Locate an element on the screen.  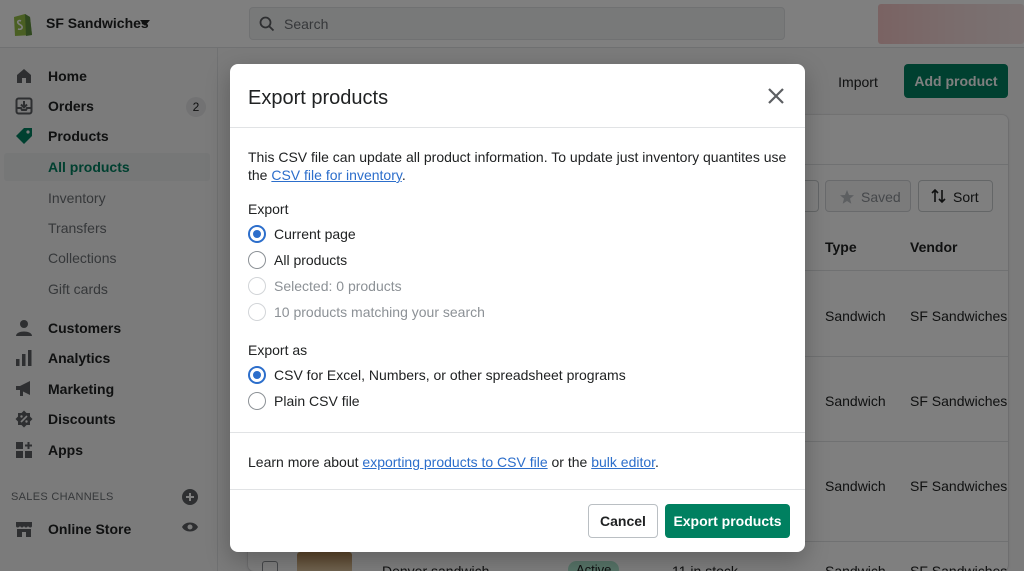
learn-end: . is located at coordinates (657, 462).